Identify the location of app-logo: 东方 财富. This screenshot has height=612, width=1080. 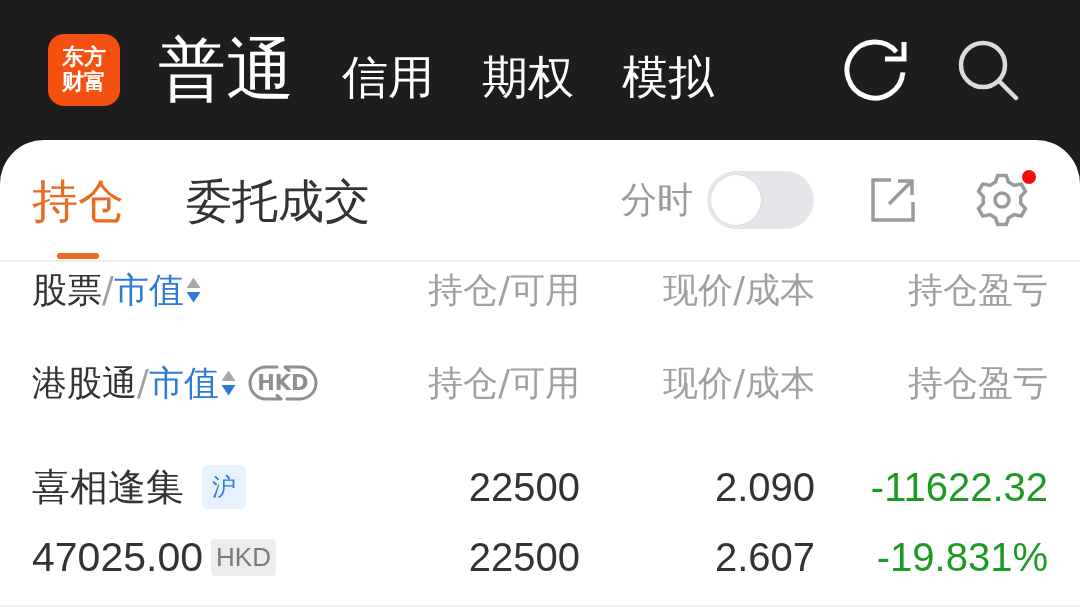
(84, 70).